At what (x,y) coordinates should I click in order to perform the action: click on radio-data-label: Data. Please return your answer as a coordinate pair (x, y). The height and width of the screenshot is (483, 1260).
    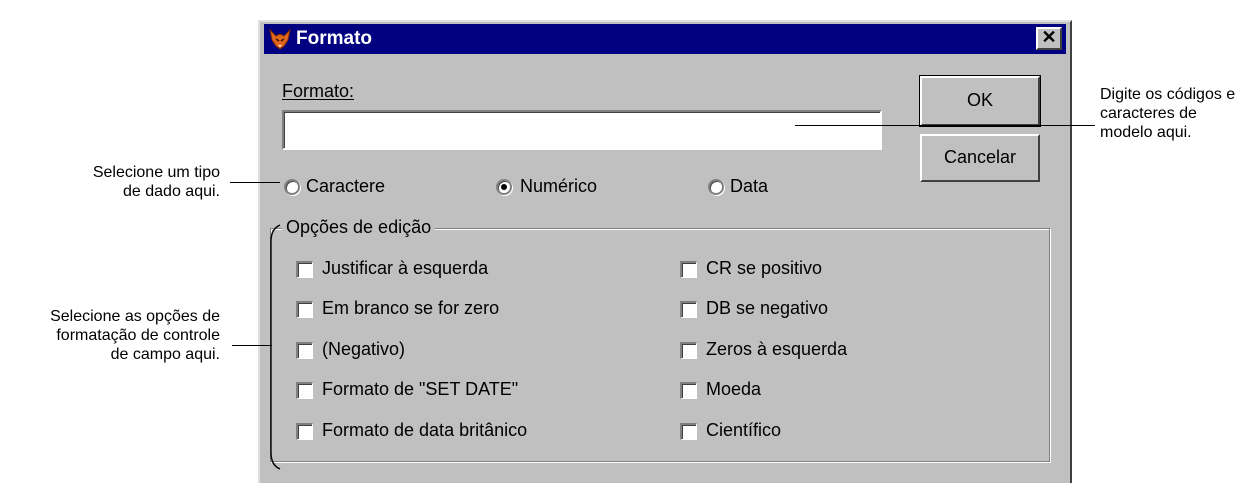
    Looking at the image, I should click on (749, 186).